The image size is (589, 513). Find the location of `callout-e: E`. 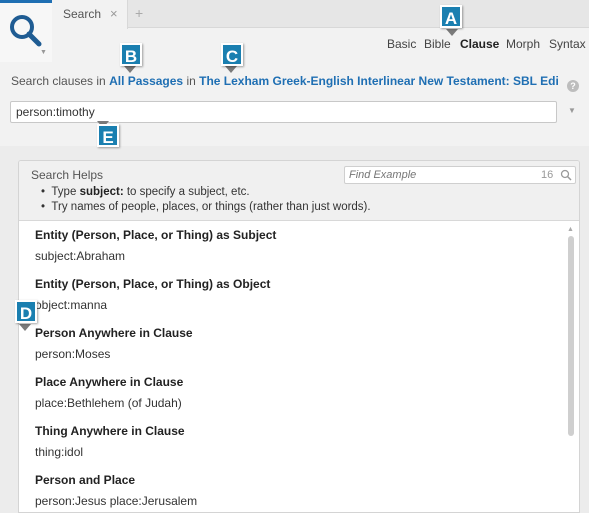

callout-e: E is located at coordinates (108, 135).